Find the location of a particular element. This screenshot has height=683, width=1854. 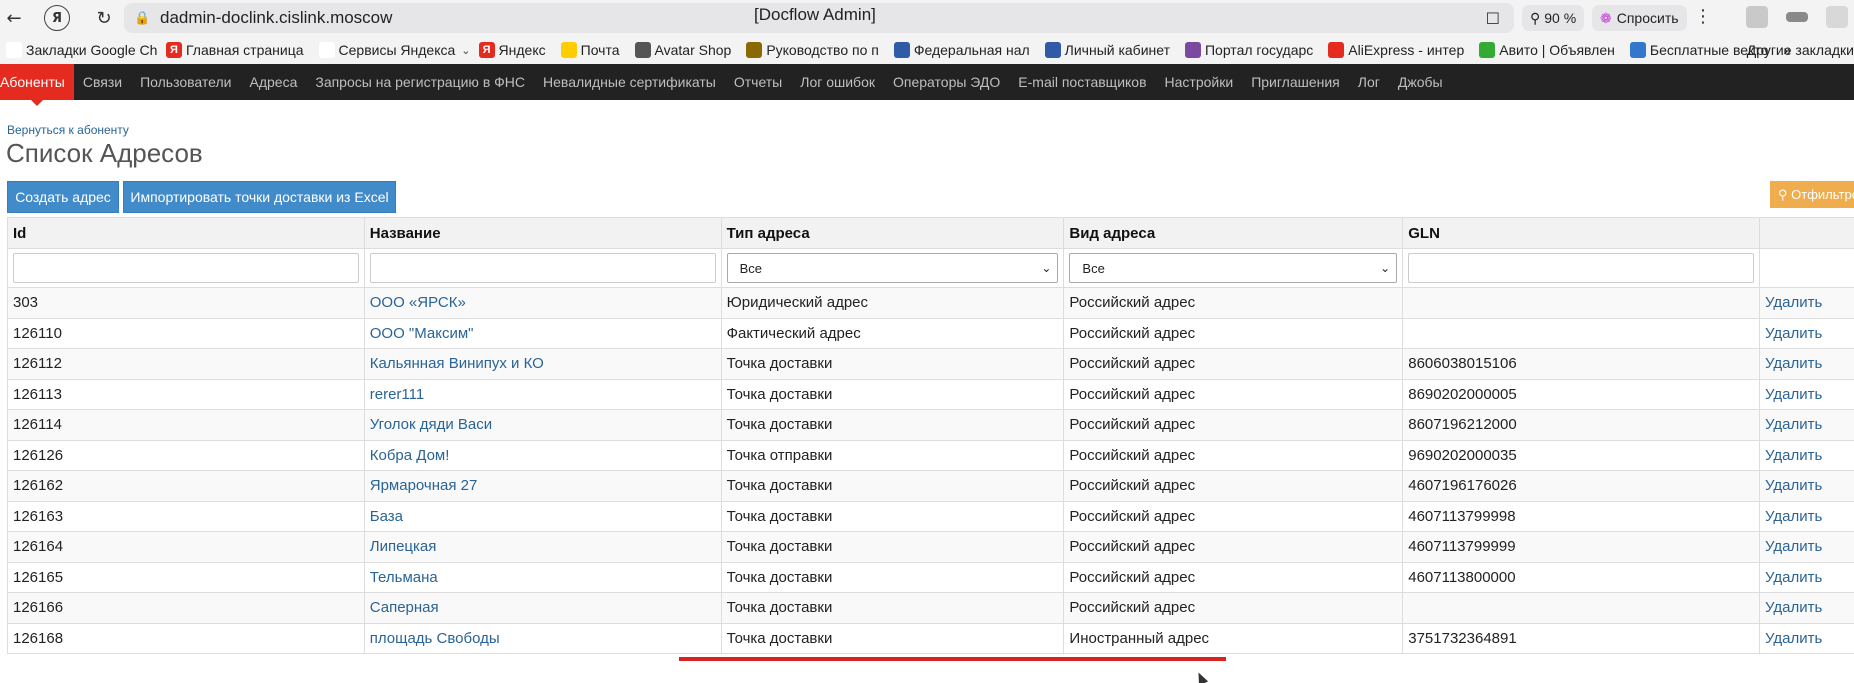

column-header-gln: GLN is located at coordinates (1581, 233).